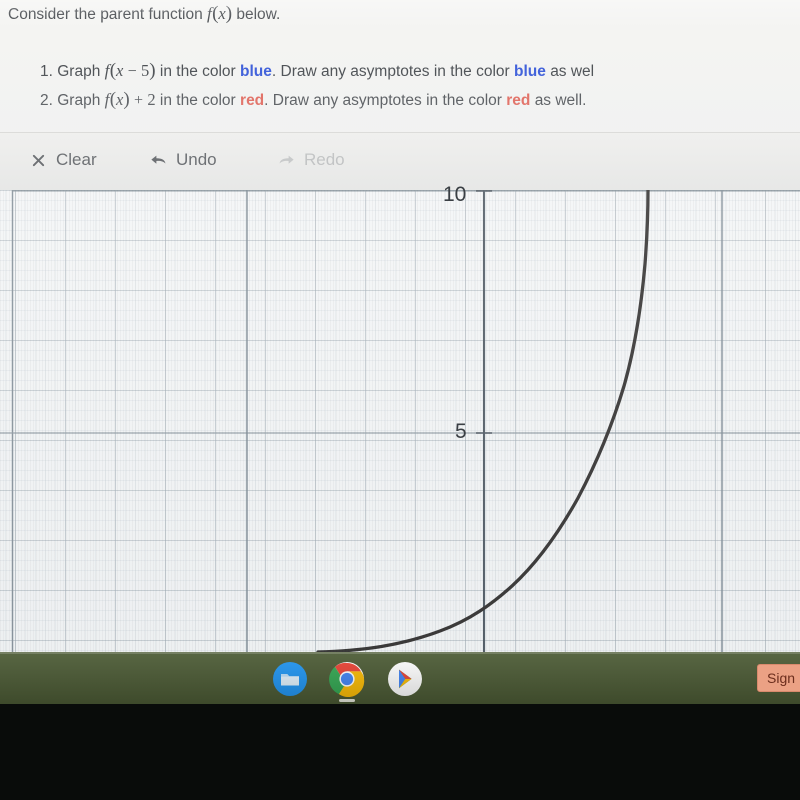 The height and width of the screenshot is (800, 800). What do you see at coordinates (572, 71) in the screenshot?
I see `prompt-item-1-tail: as wel` at bounding box center [572, 71].